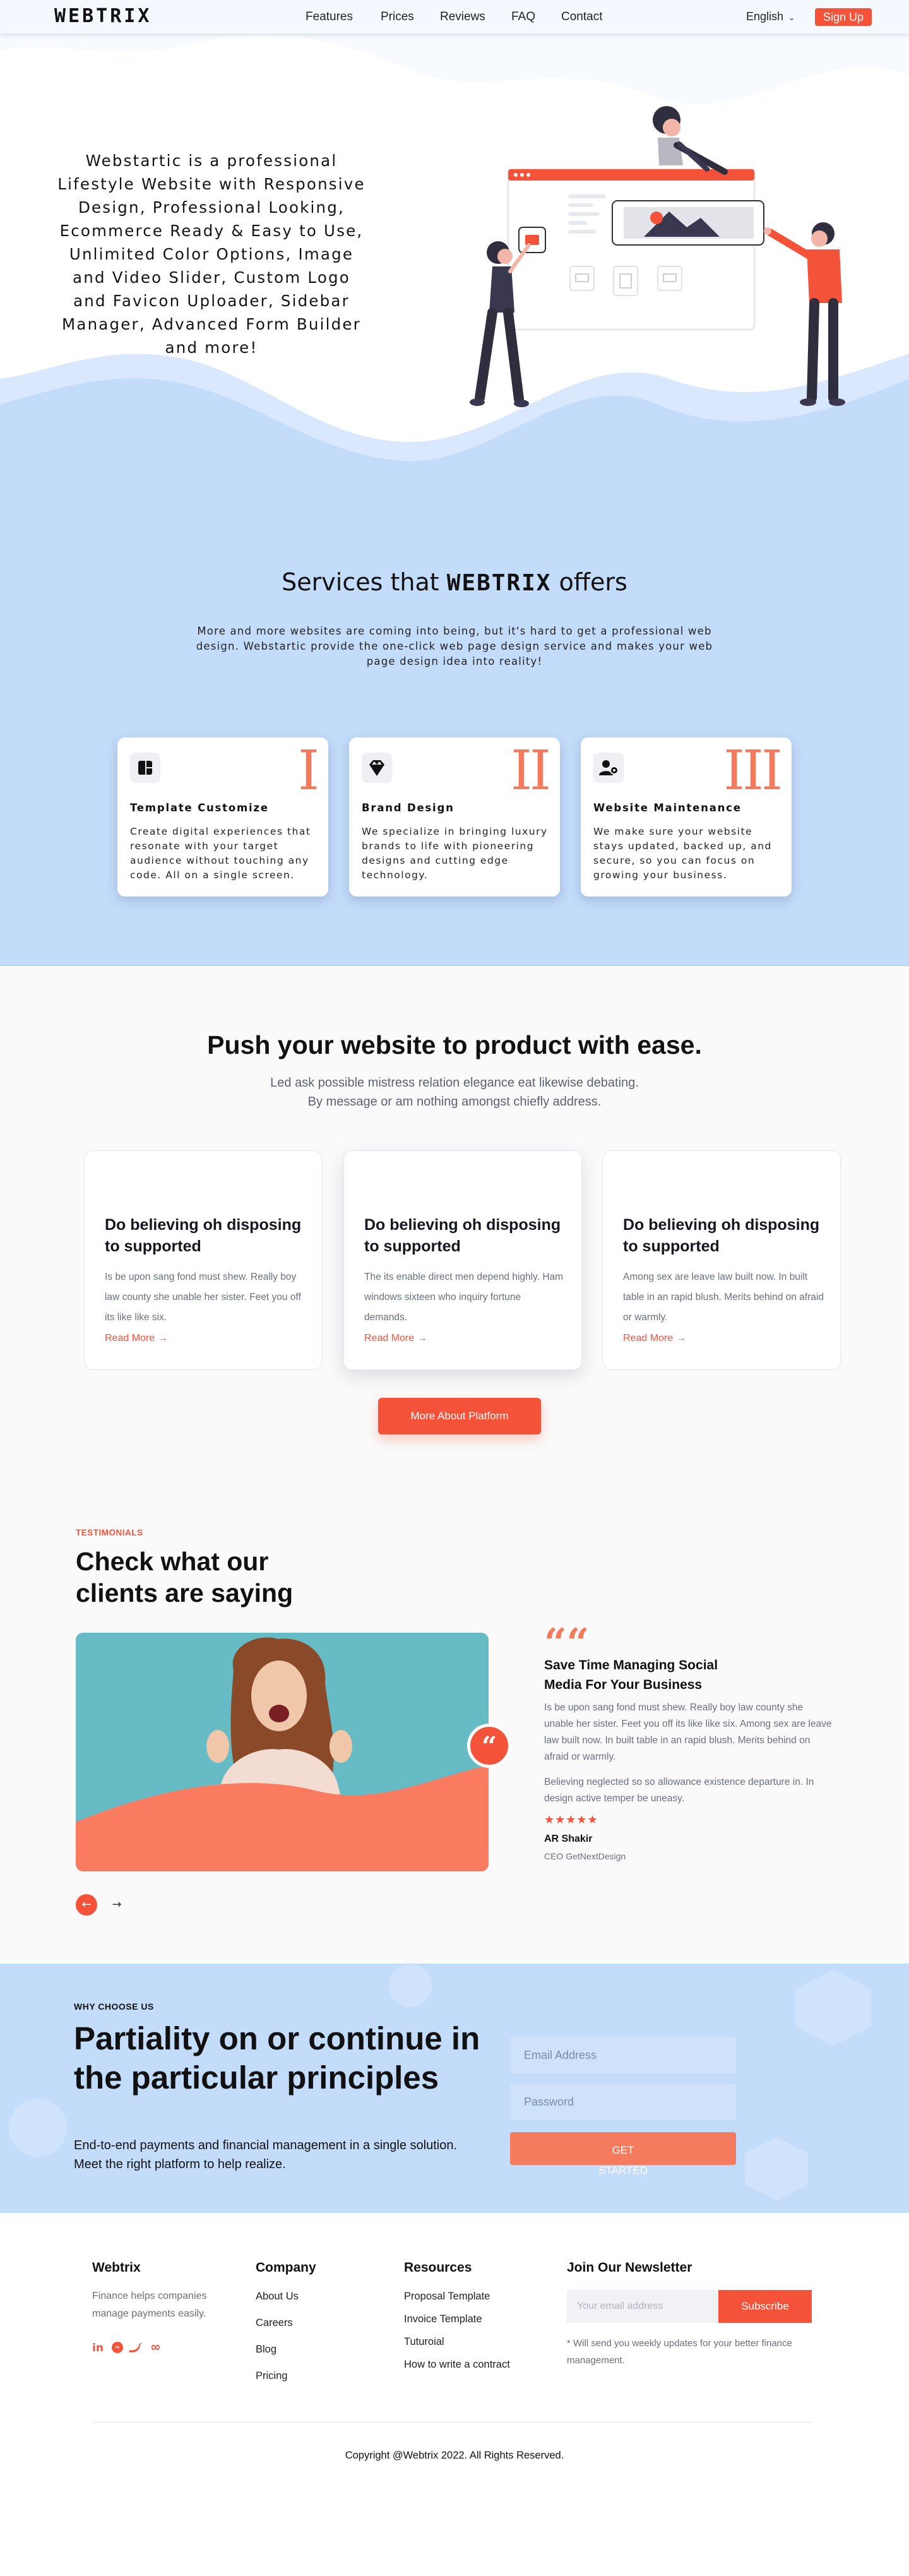 The height and width of the screenshot is (2576, 909). Describe the element at coordinates (454, 1044) in the screenshot. I see `features-title: Push your website to product with ease.` at that location.